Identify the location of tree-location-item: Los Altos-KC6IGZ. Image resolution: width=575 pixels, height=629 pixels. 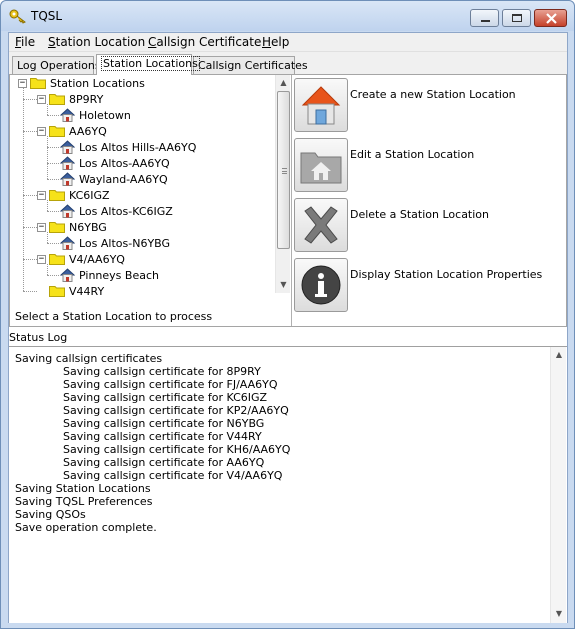
(116, 211).